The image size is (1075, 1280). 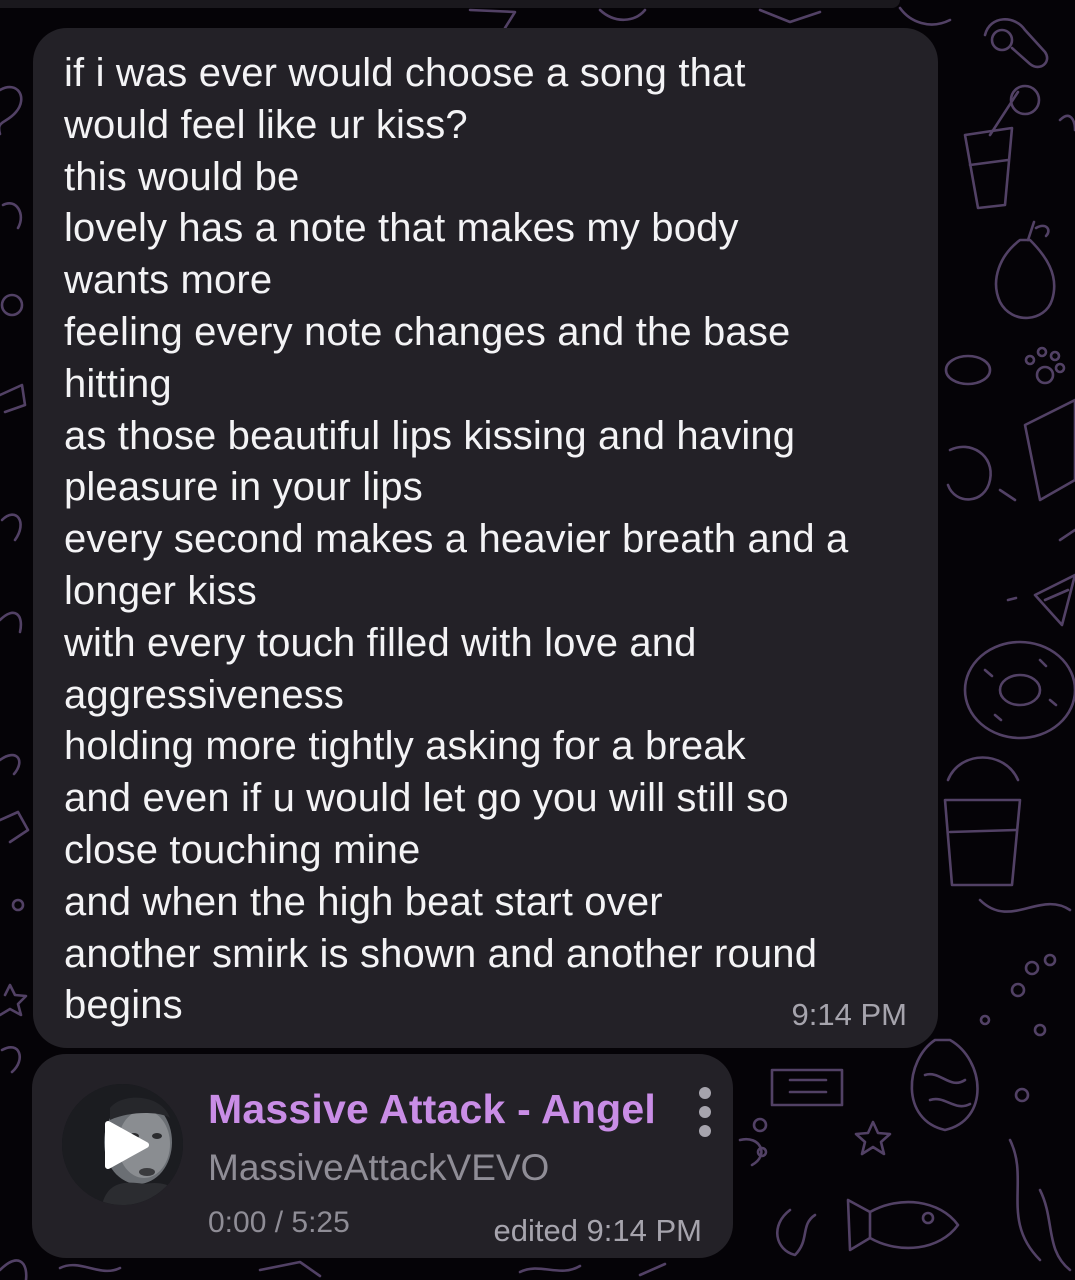 I want to click on previous-message-edge, so click(x=450, y=4).